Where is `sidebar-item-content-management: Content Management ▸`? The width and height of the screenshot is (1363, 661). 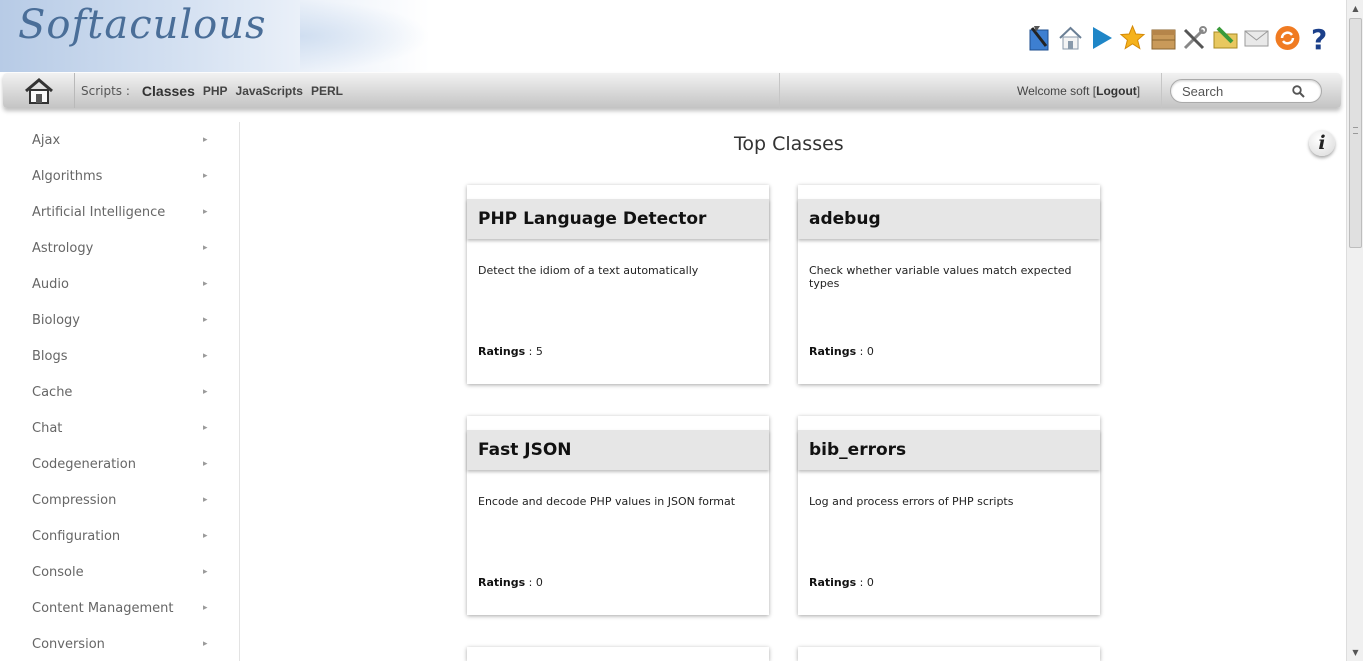
sidebar-item-content-management: Content Management ▸ is located at coordinates (119, 608).